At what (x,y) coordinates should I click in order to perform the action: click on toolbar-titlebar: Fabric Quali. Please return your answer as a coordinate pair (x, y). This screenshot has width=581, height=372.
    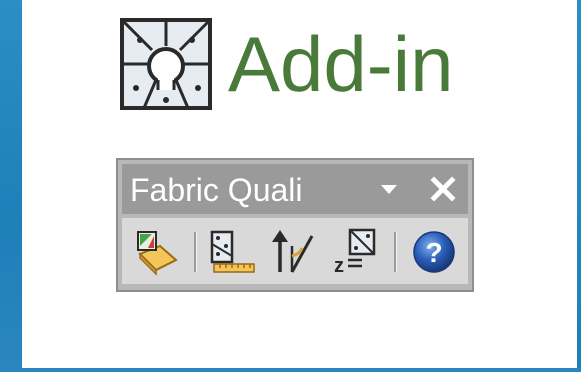
    Looking at the image, I should click on (295, 189).